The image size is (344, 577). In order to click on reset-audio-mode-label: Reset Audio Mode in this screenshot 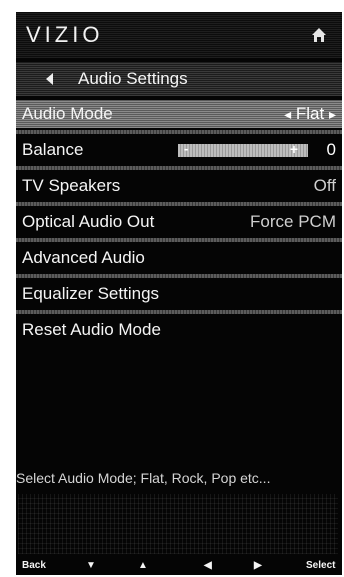, I will do `click(91, 329)`.